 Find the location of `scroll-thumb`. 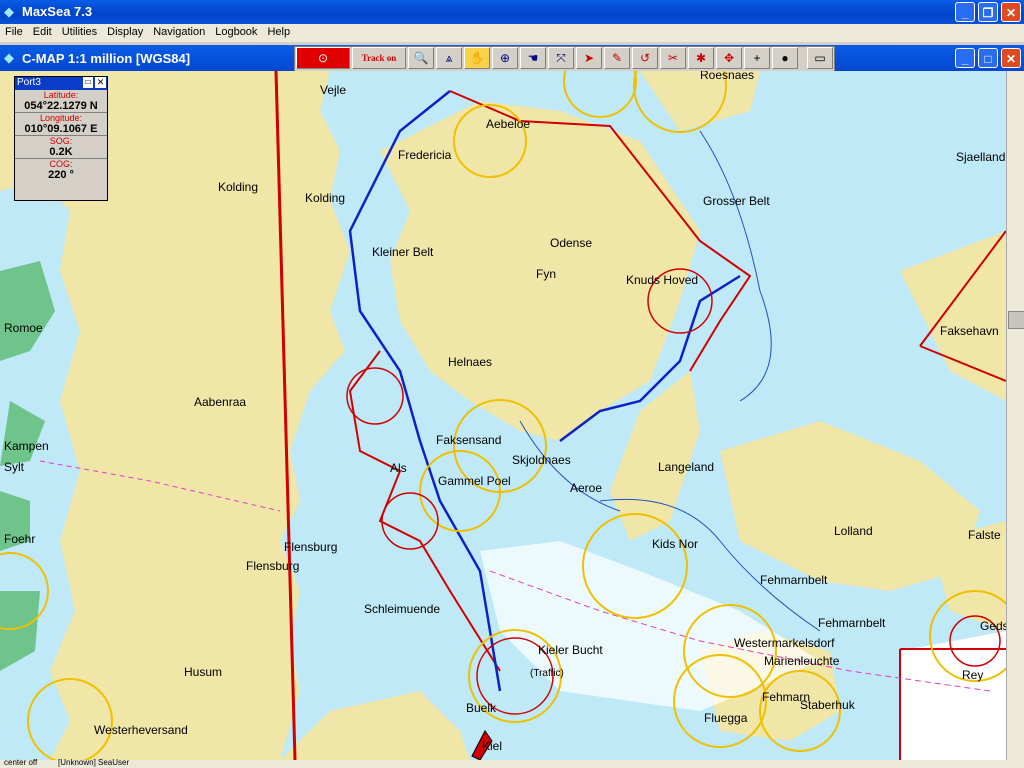

scroll-thumb is located at coordinates (1016, 320).